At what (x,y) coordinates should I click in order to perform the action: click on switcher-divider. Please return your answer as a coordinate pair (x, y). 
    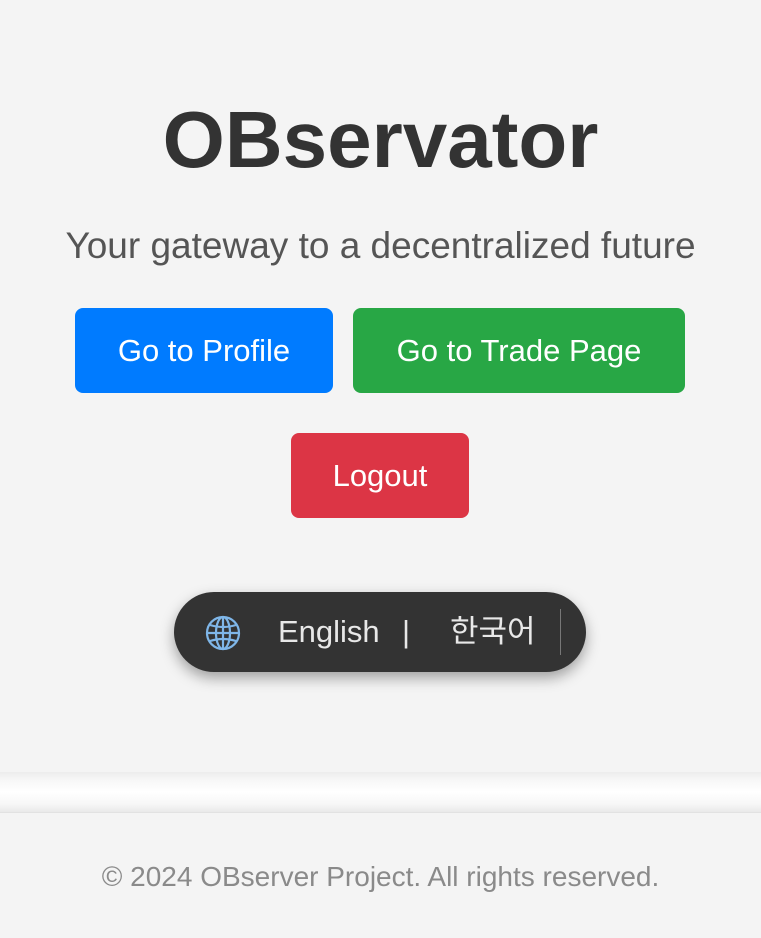
    Looking at the image, I should click on (560, 632).